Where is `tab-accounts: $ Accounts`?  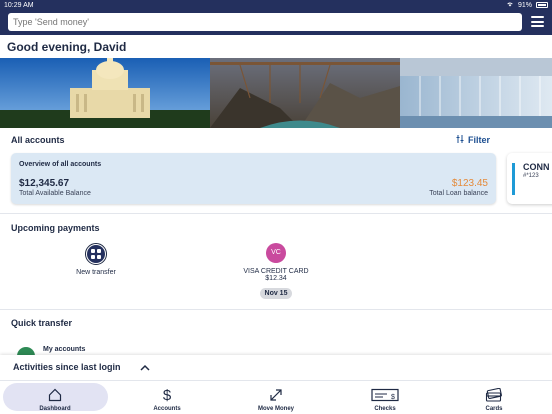 tab-accounts: $ Accounts is located at coordinates (167, 397).